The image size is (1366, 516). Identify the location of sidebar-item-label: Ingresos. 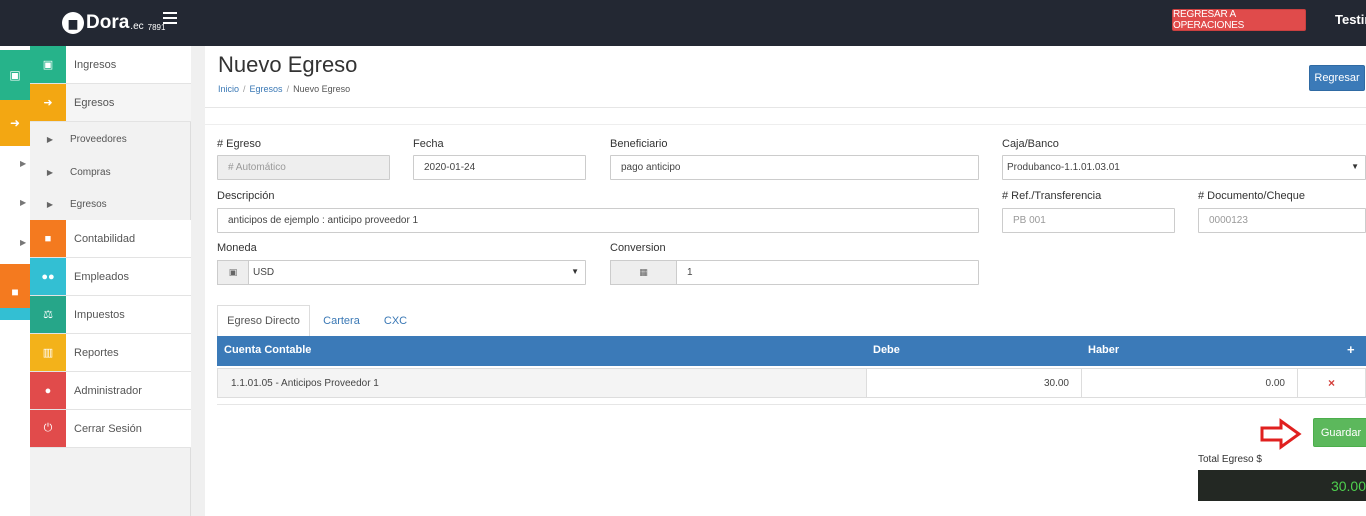
(95, 64).